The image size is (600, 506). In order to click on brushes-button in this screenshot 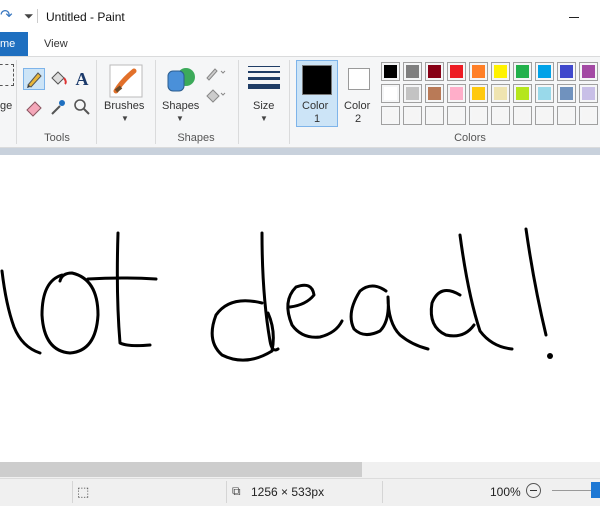, I will do `click(126, 81)`.